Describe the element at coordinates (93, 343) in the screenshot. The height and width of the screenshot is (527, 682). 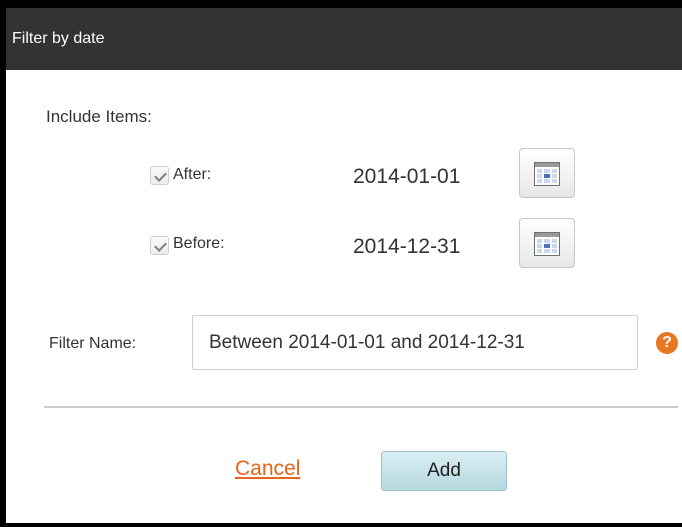
I see `filter-name-label: Filter Name:` at that location.